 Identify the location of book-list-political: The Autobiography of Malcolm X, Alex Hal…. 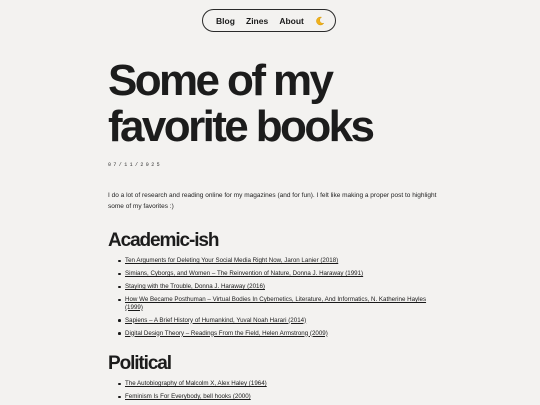
(273, 390).